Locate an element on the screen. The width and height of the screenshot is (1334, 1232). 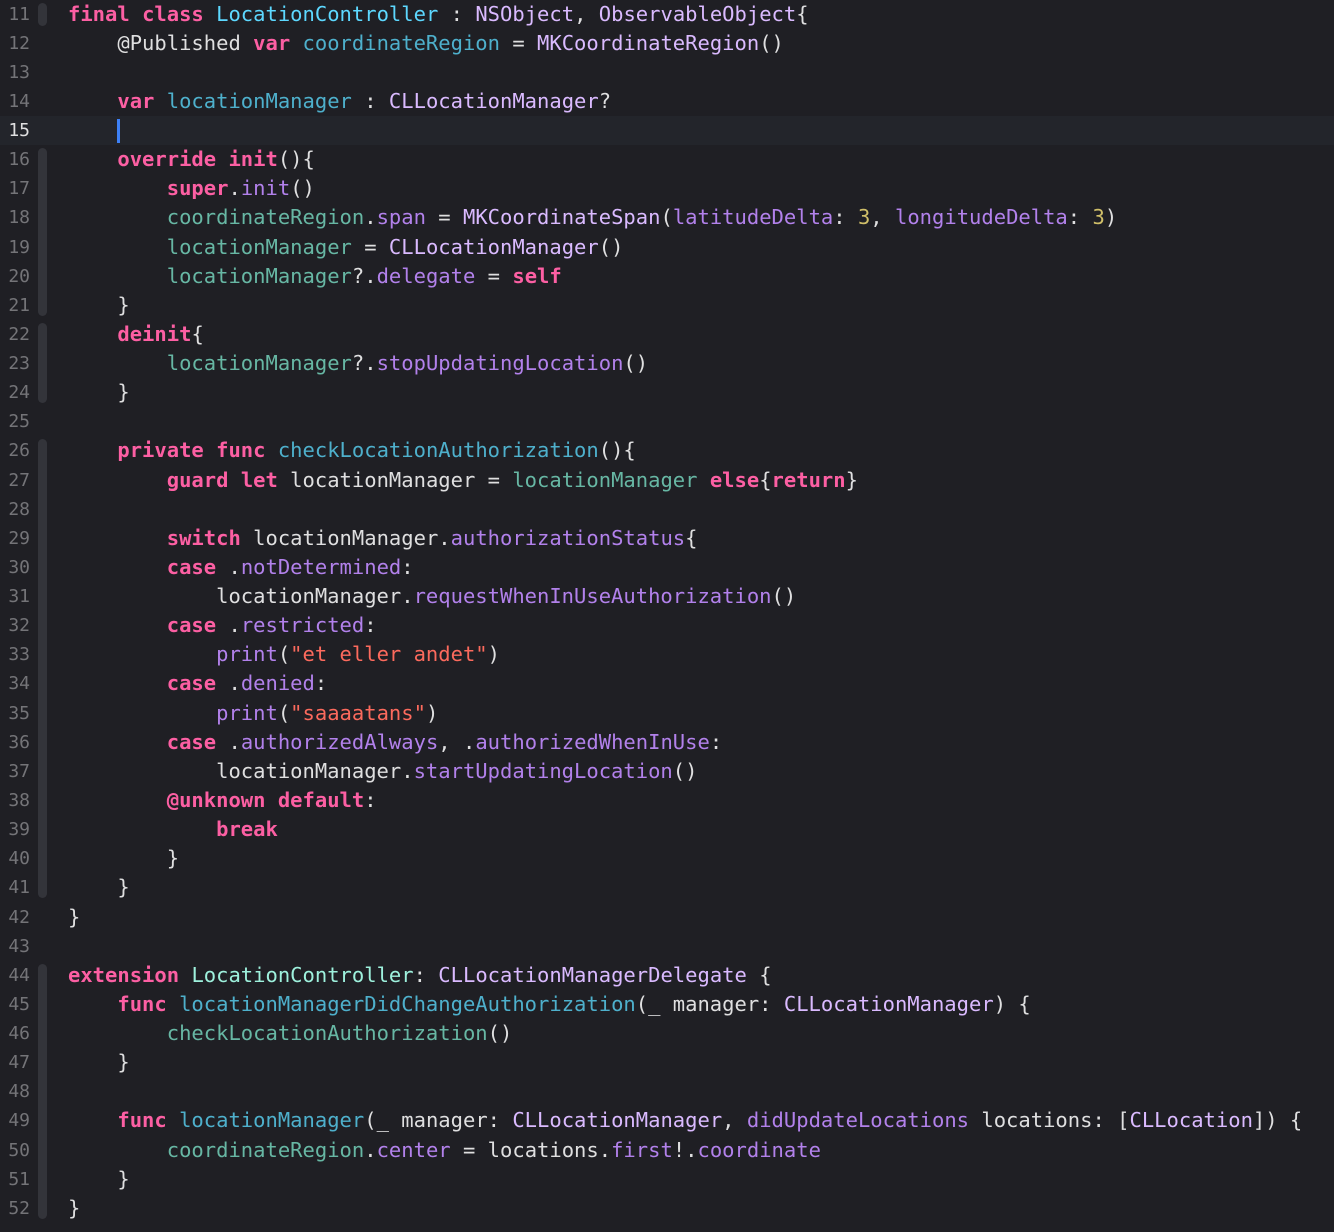
code-line: 28 is located at coordinates (667, 509).